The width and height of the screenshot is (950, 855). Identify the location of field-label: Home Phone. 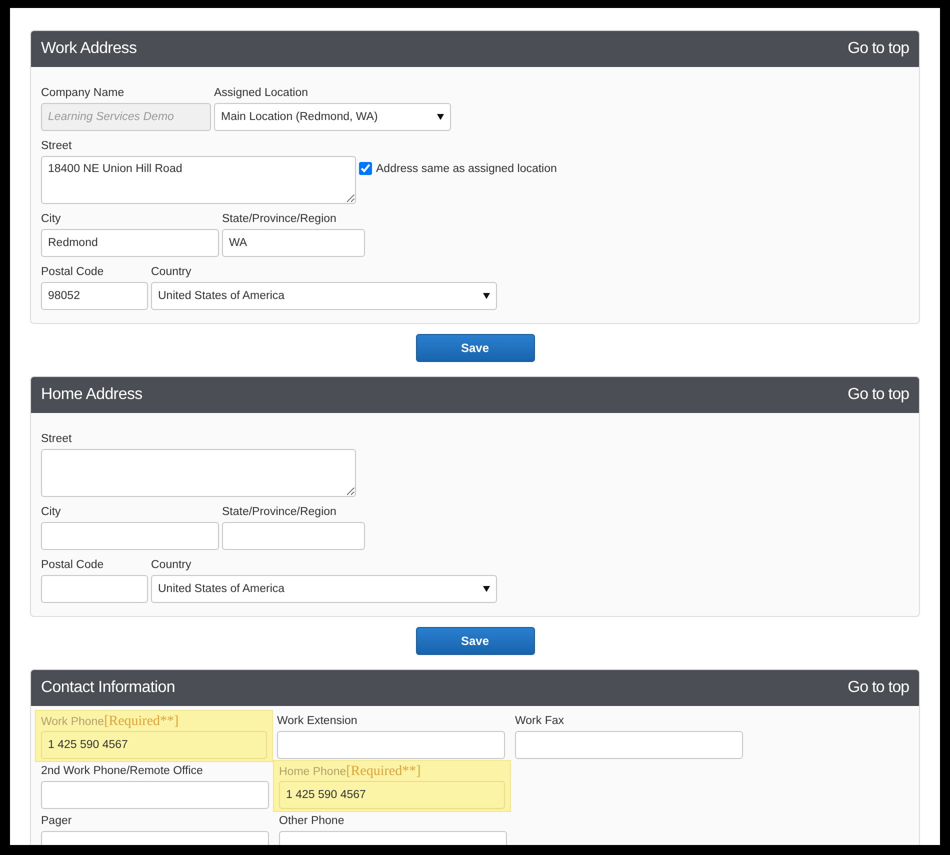
(312, 772).